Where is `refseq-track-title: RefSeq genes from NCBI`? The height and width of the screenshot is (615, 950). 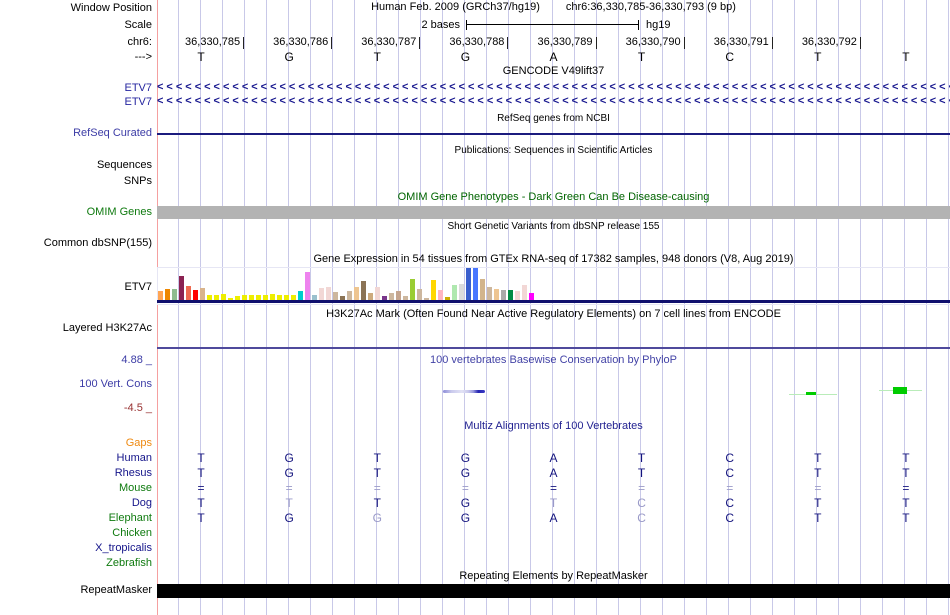
refseq-track-title: RefSeq genes from NCBI is located at coordinates (553, 118).